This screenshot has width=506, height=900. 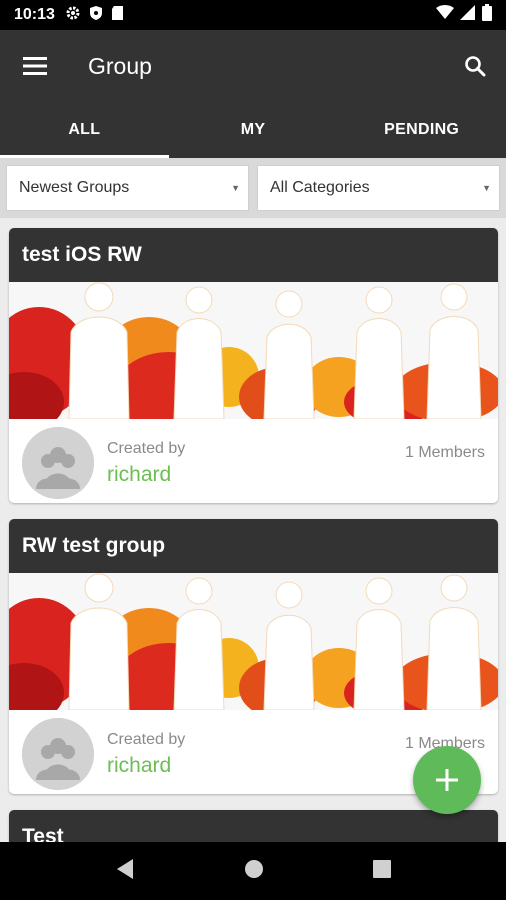 What do you see at coordinates (74, 187) in the screenshot?
I see `sort-dropdown-value: Newest Groups` at bounding box center [74, 187].